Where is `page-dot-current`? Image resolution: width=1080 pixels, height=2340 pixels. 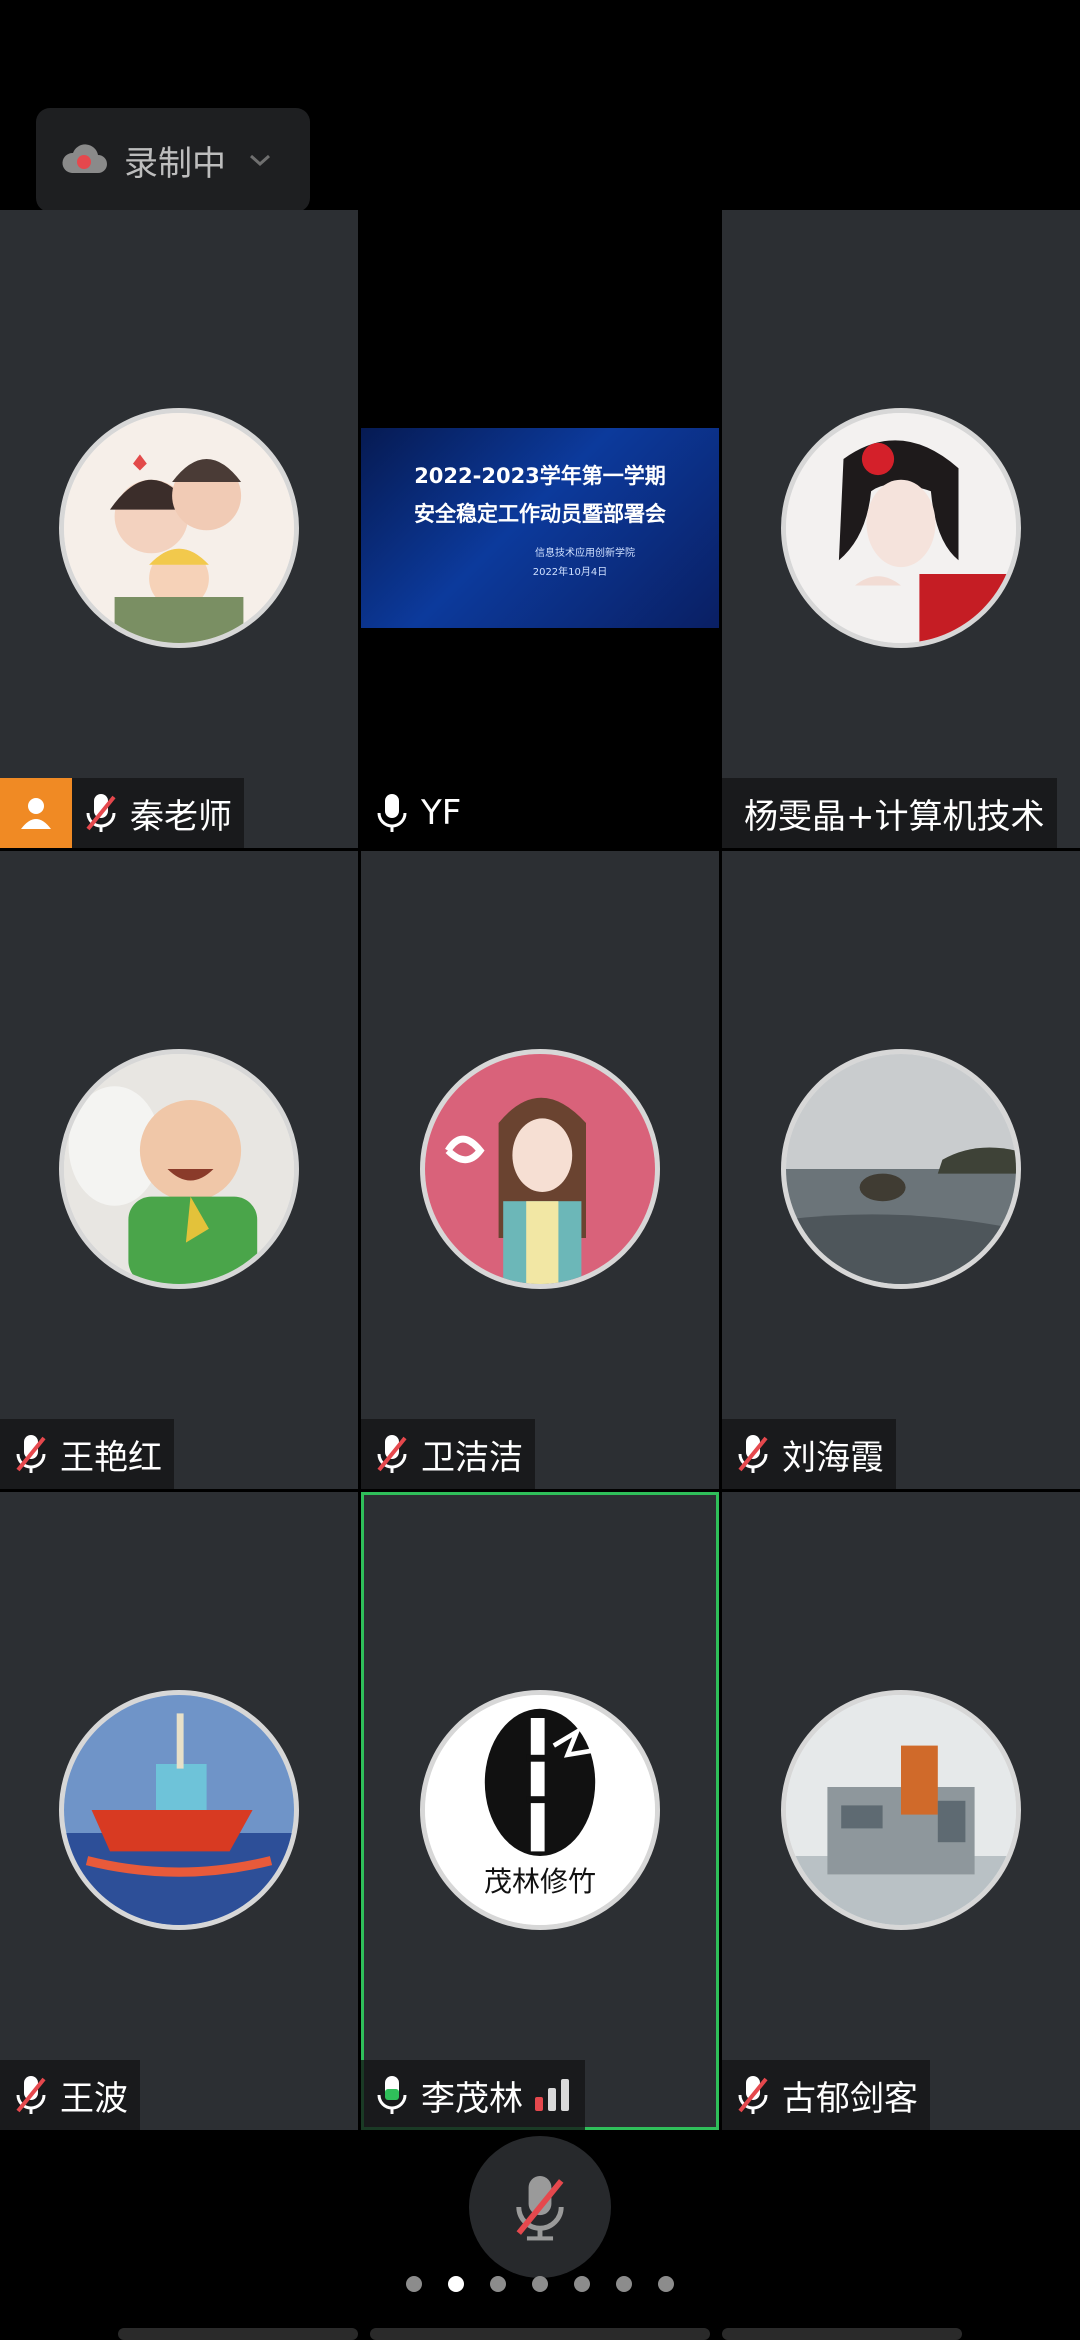 page-dot-current is located at coordinates (456, 2284).